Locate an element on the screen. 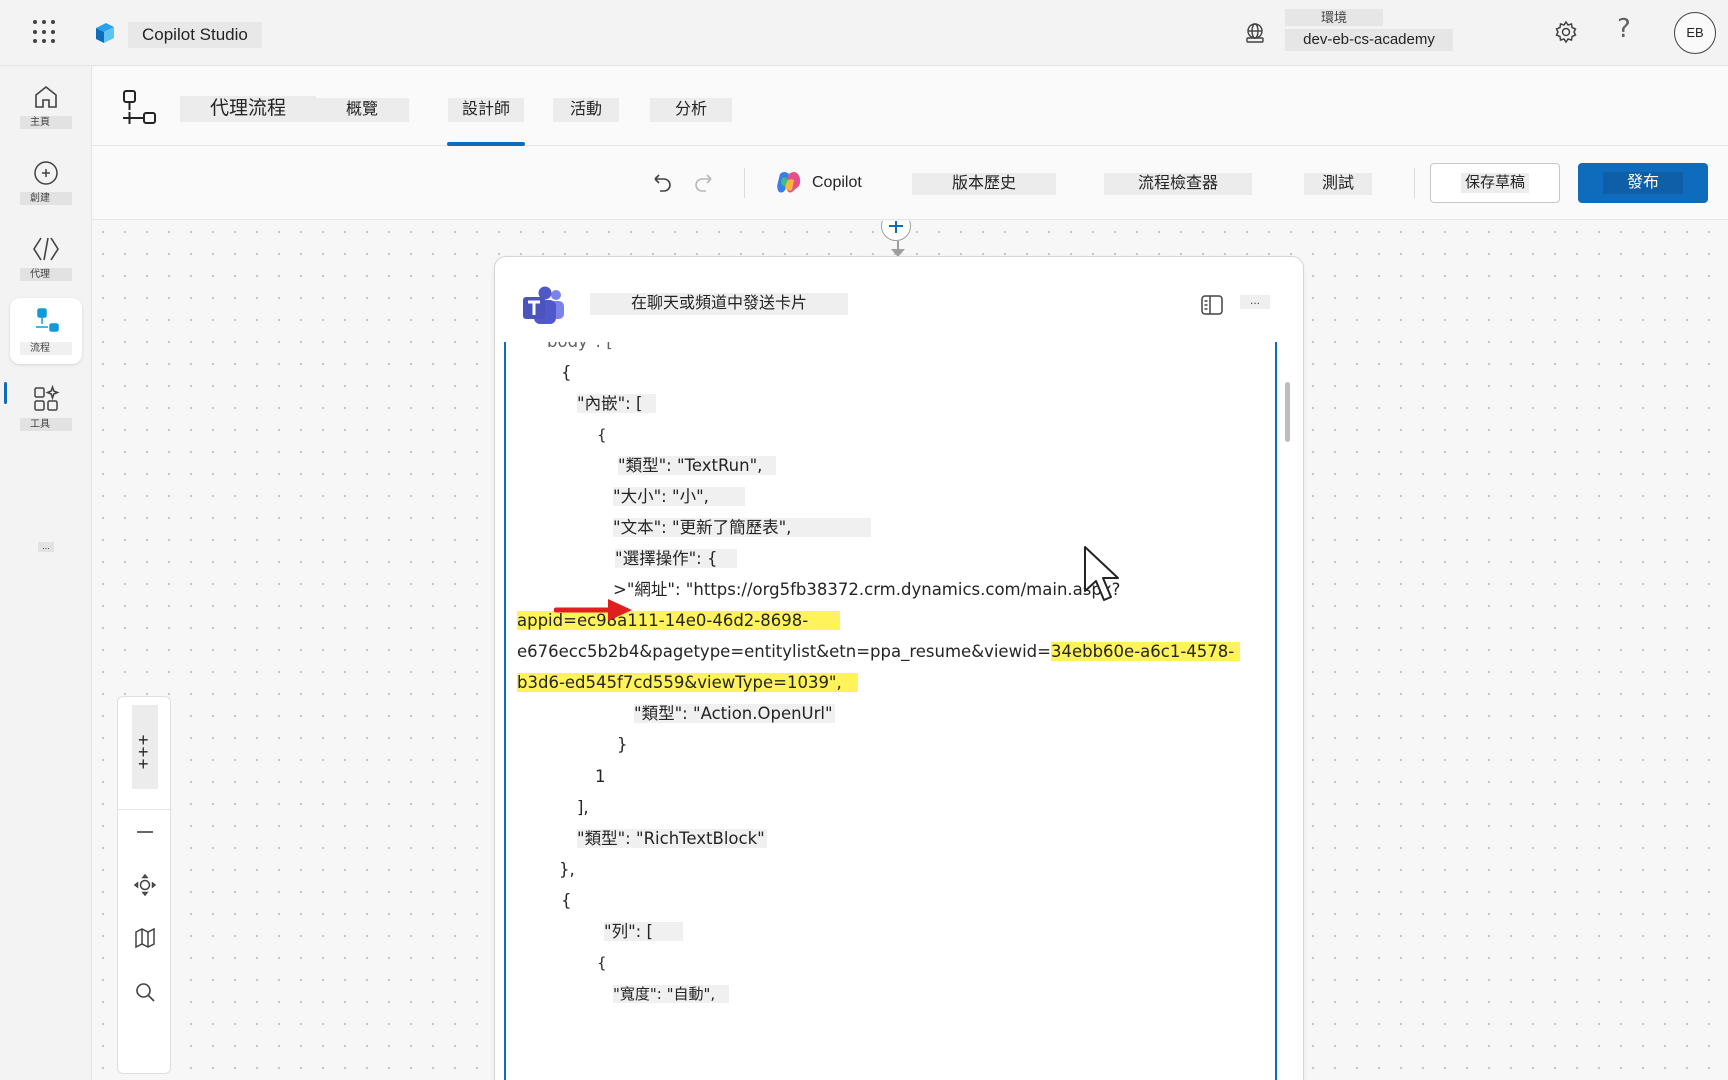 The height and width of the screenshot is (1080, 1728). code-line: }, is located at coordinates (567, 869).